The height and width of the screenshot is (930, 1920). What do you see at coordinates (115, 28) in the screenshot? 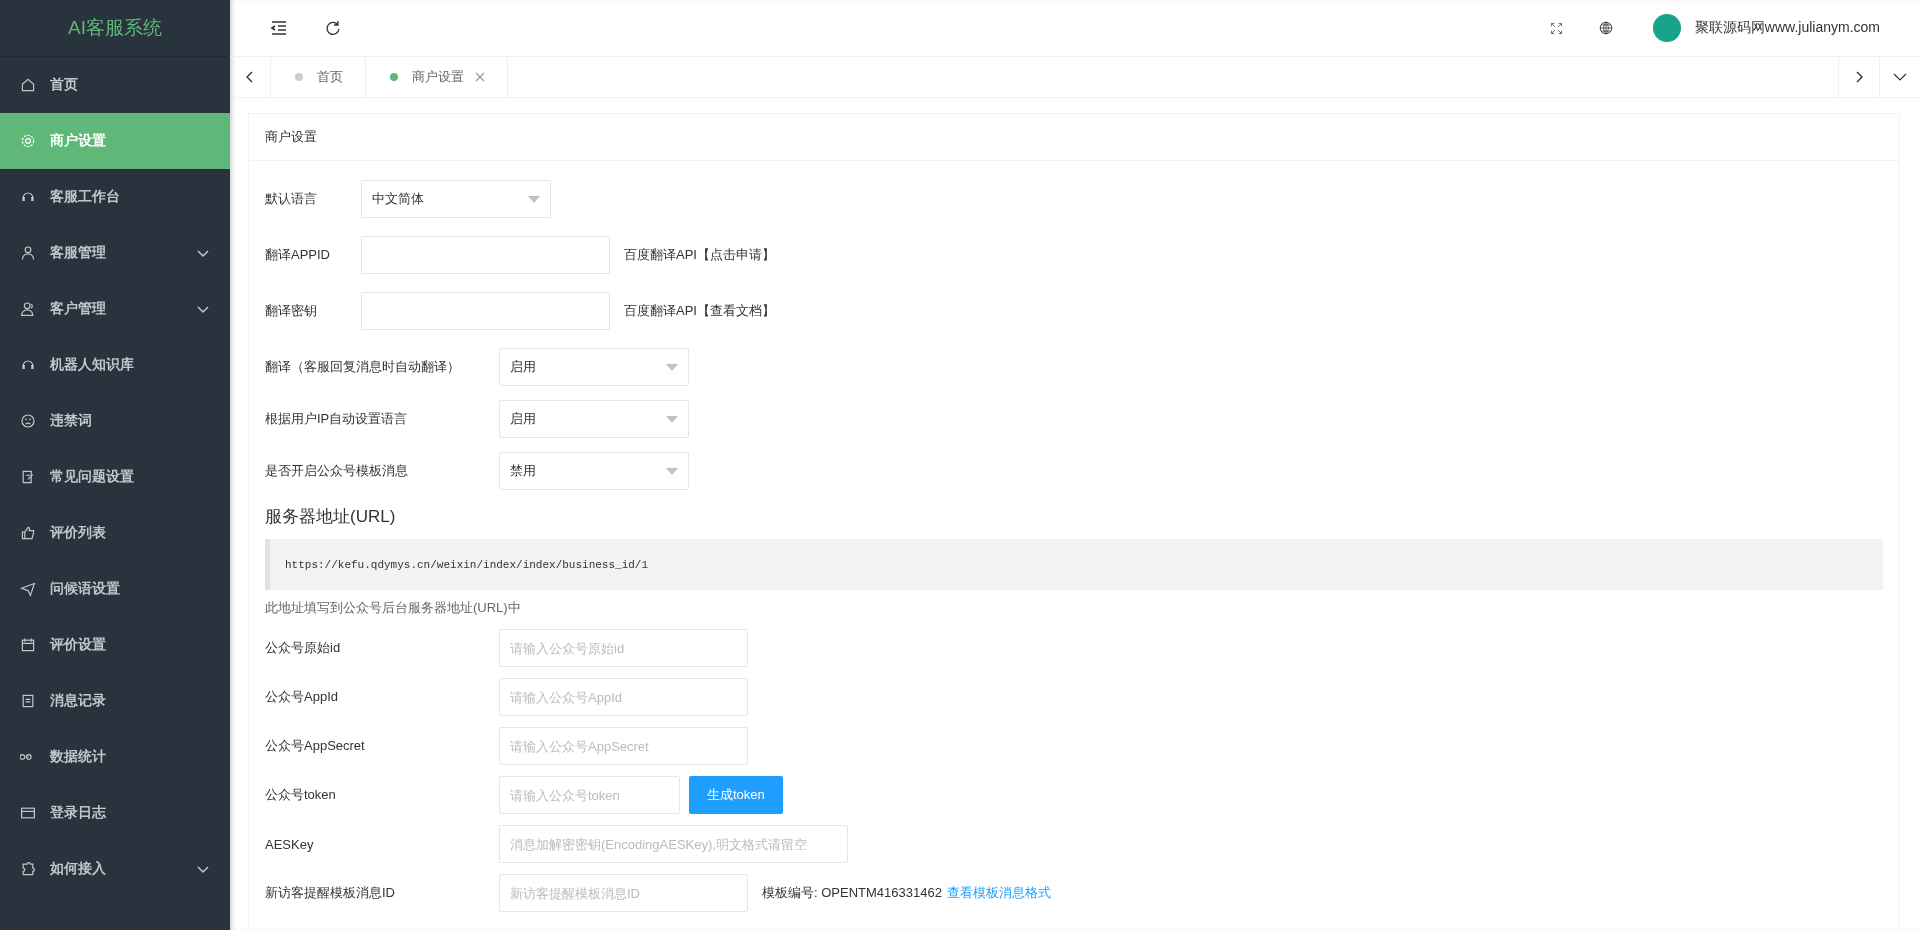
I see `app-logo-title: AI客服系统` at bounding box center [115, 28].